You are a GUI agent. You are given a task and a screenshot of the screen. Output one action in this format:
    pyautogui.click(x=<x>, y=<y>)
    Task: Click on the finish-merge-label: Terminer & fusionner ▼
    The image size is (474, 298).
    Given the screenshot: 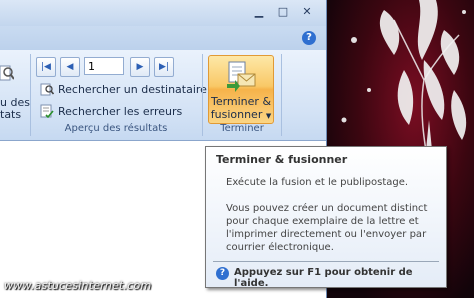 What is the action you would take?
    pyautogui.click(x=241, y=109)
    